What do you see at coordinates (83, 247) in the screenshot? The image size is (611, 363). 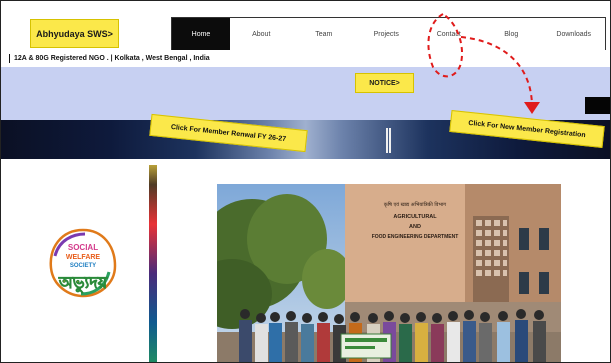 I see `logo-line-1: SOCIAL` at bounding box center [83, 247].